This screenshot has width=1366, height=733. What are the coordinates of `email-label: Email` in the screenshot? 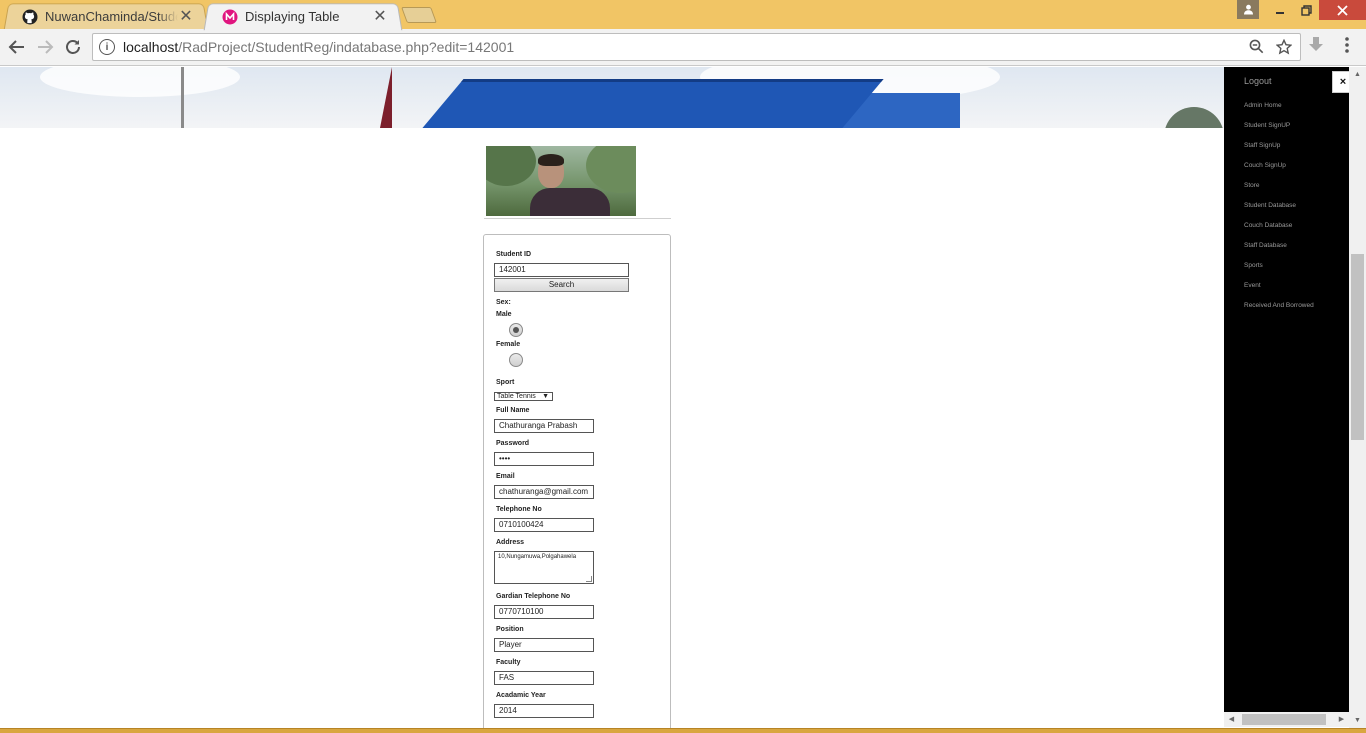 It's located at (505, 476).